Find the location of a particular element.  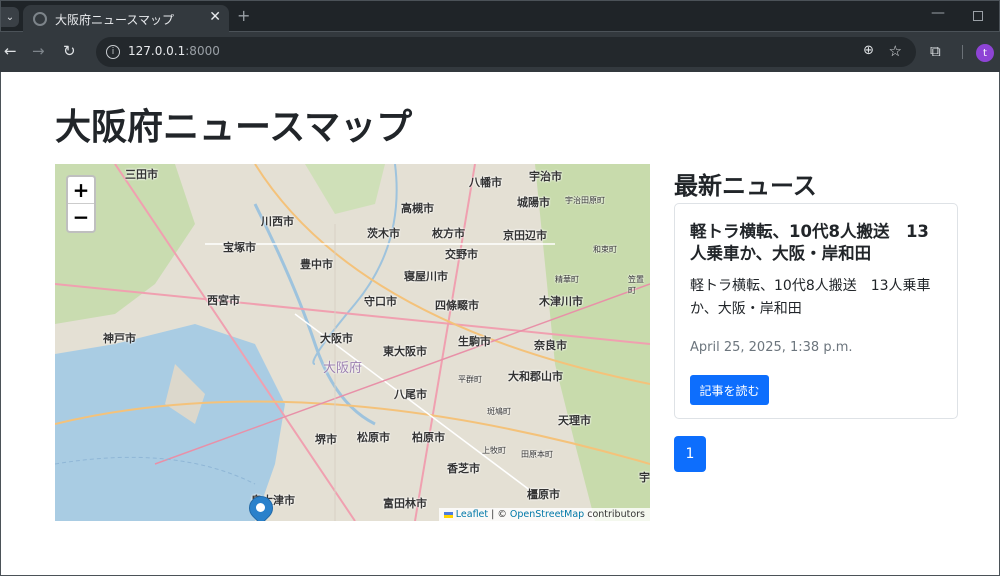

map-label: 宝塚市 is located at coordinates (239, 247).